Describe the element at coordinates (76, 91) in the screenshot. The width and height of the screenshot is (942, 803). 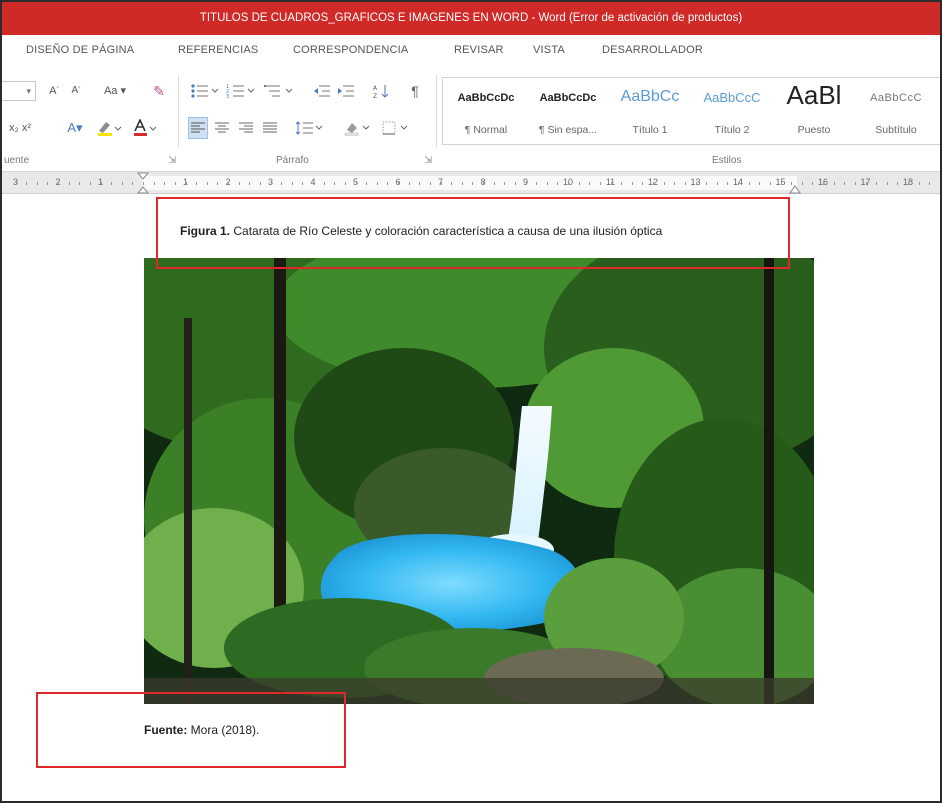
I see `shrink-font-button: Aˇ` at that location.